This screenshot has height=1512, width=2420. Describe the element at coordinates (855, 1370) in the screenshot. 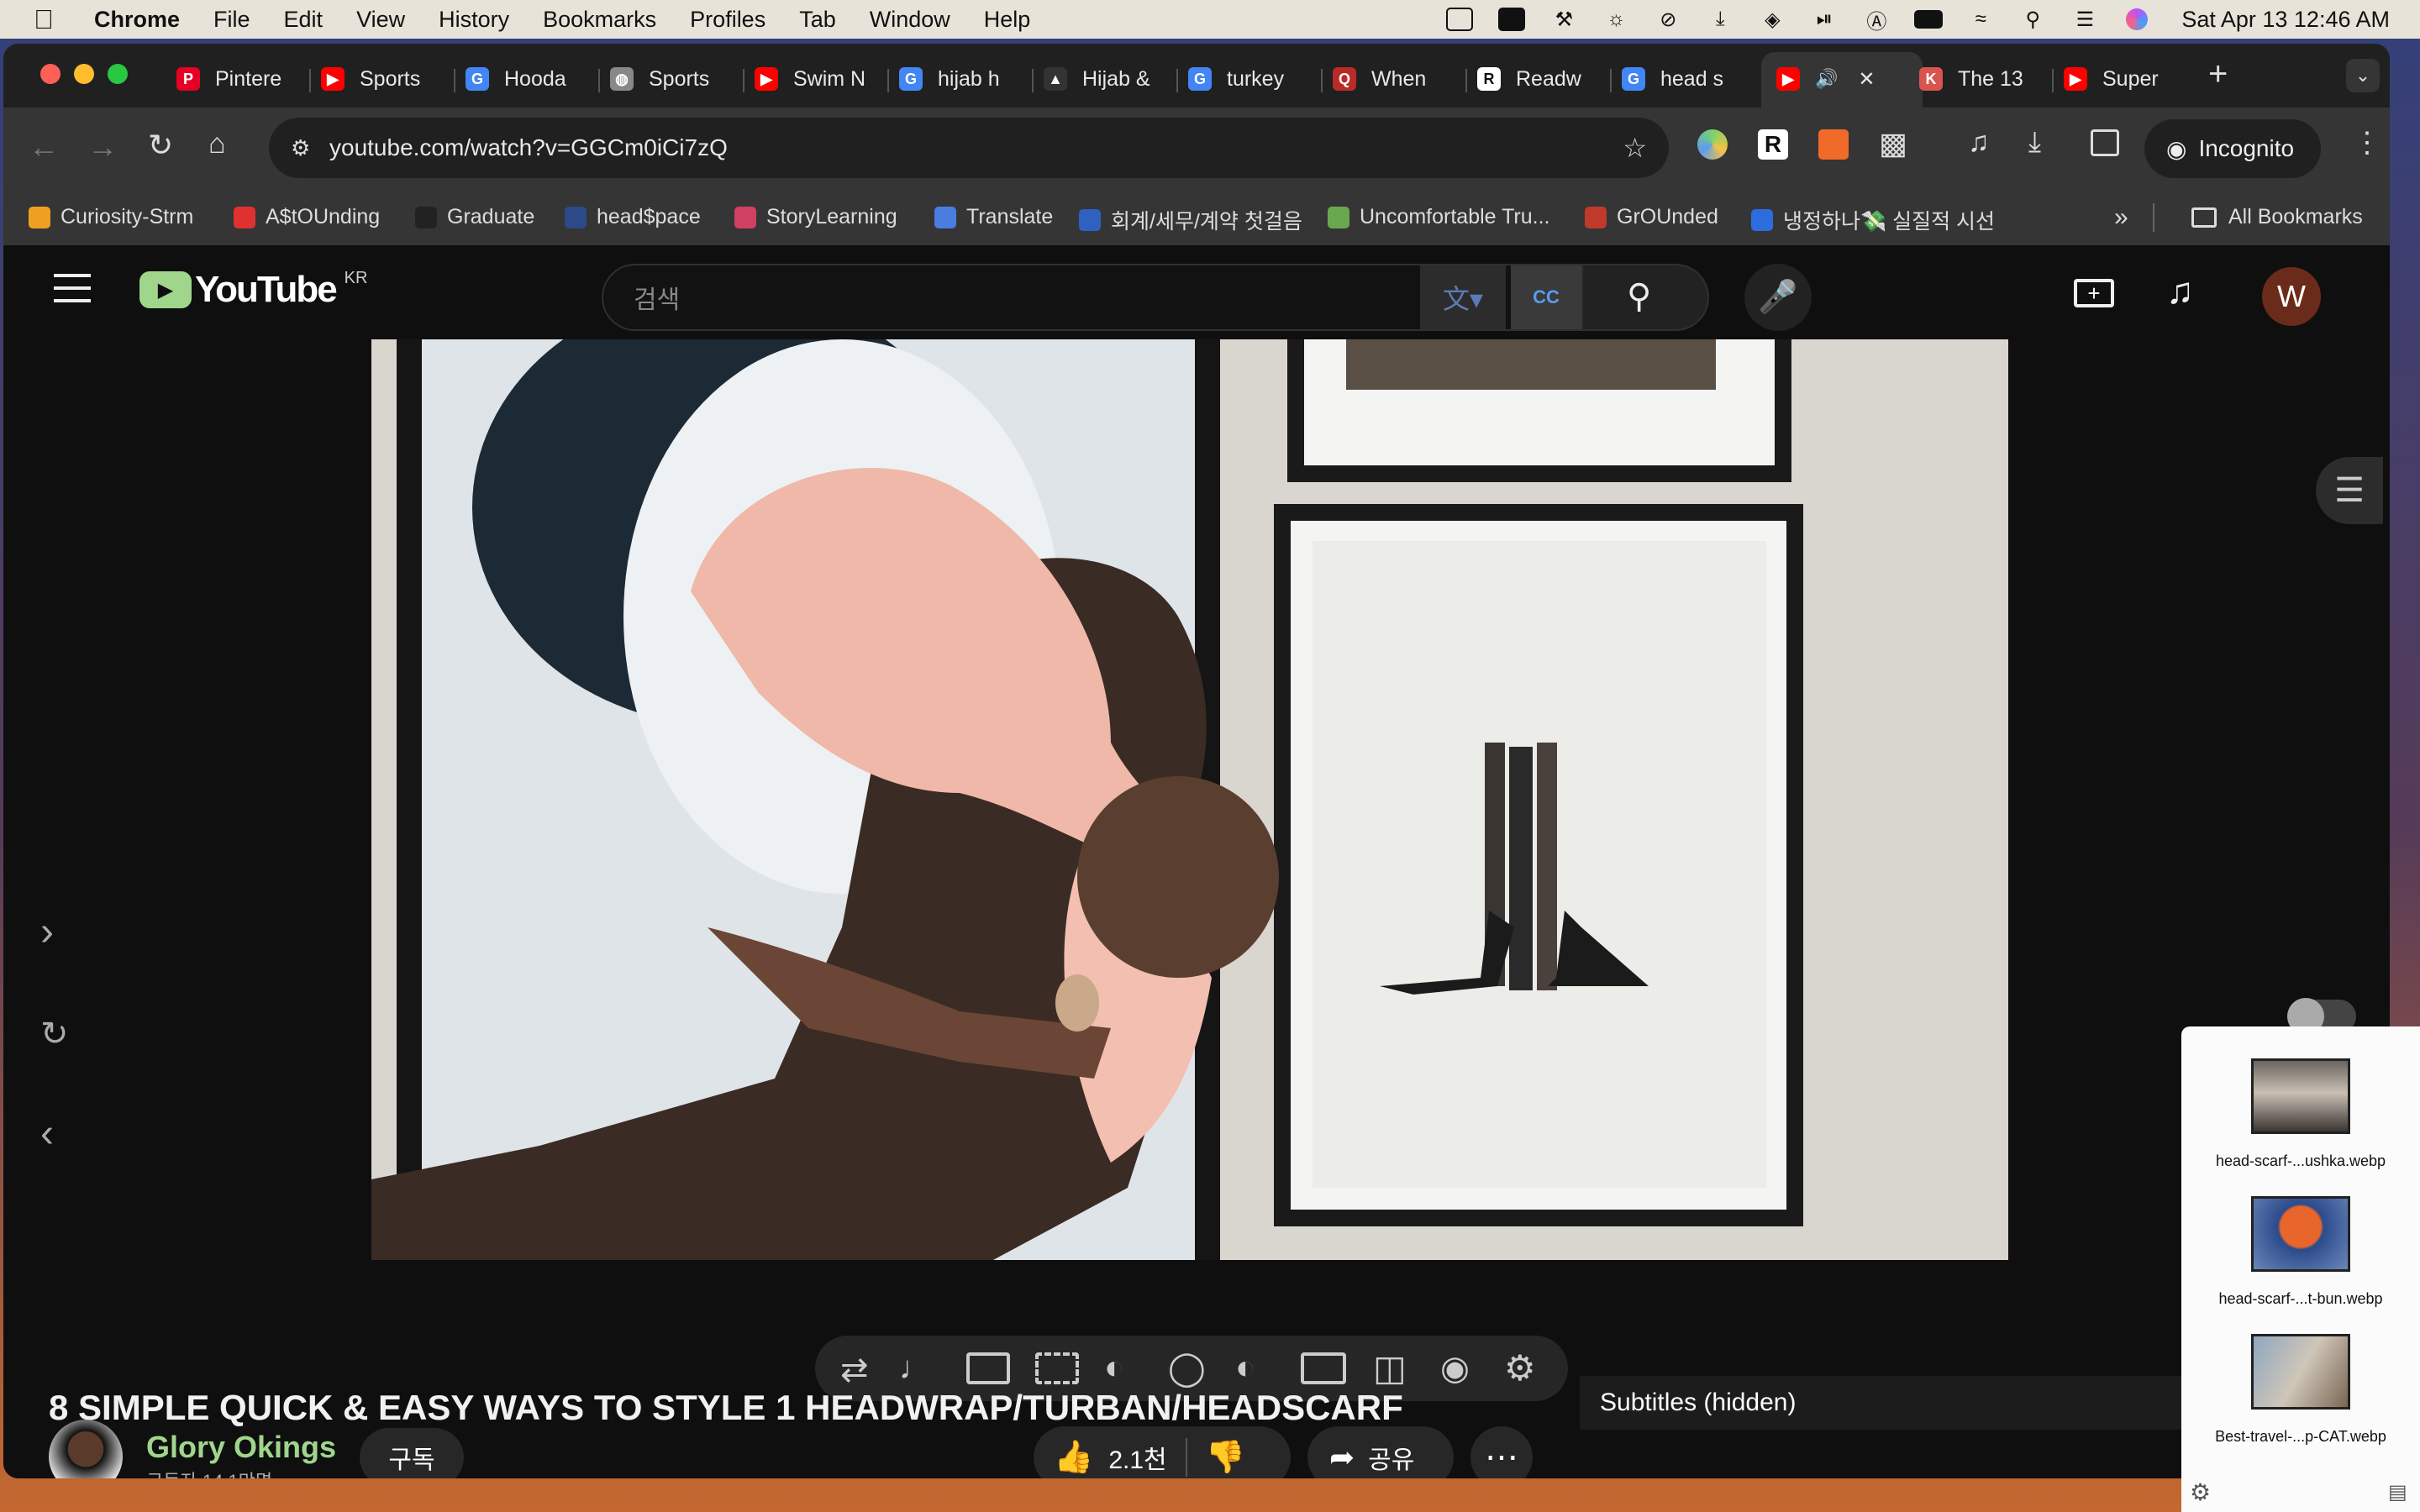

I see `loop-icon: ⇄` at that location.